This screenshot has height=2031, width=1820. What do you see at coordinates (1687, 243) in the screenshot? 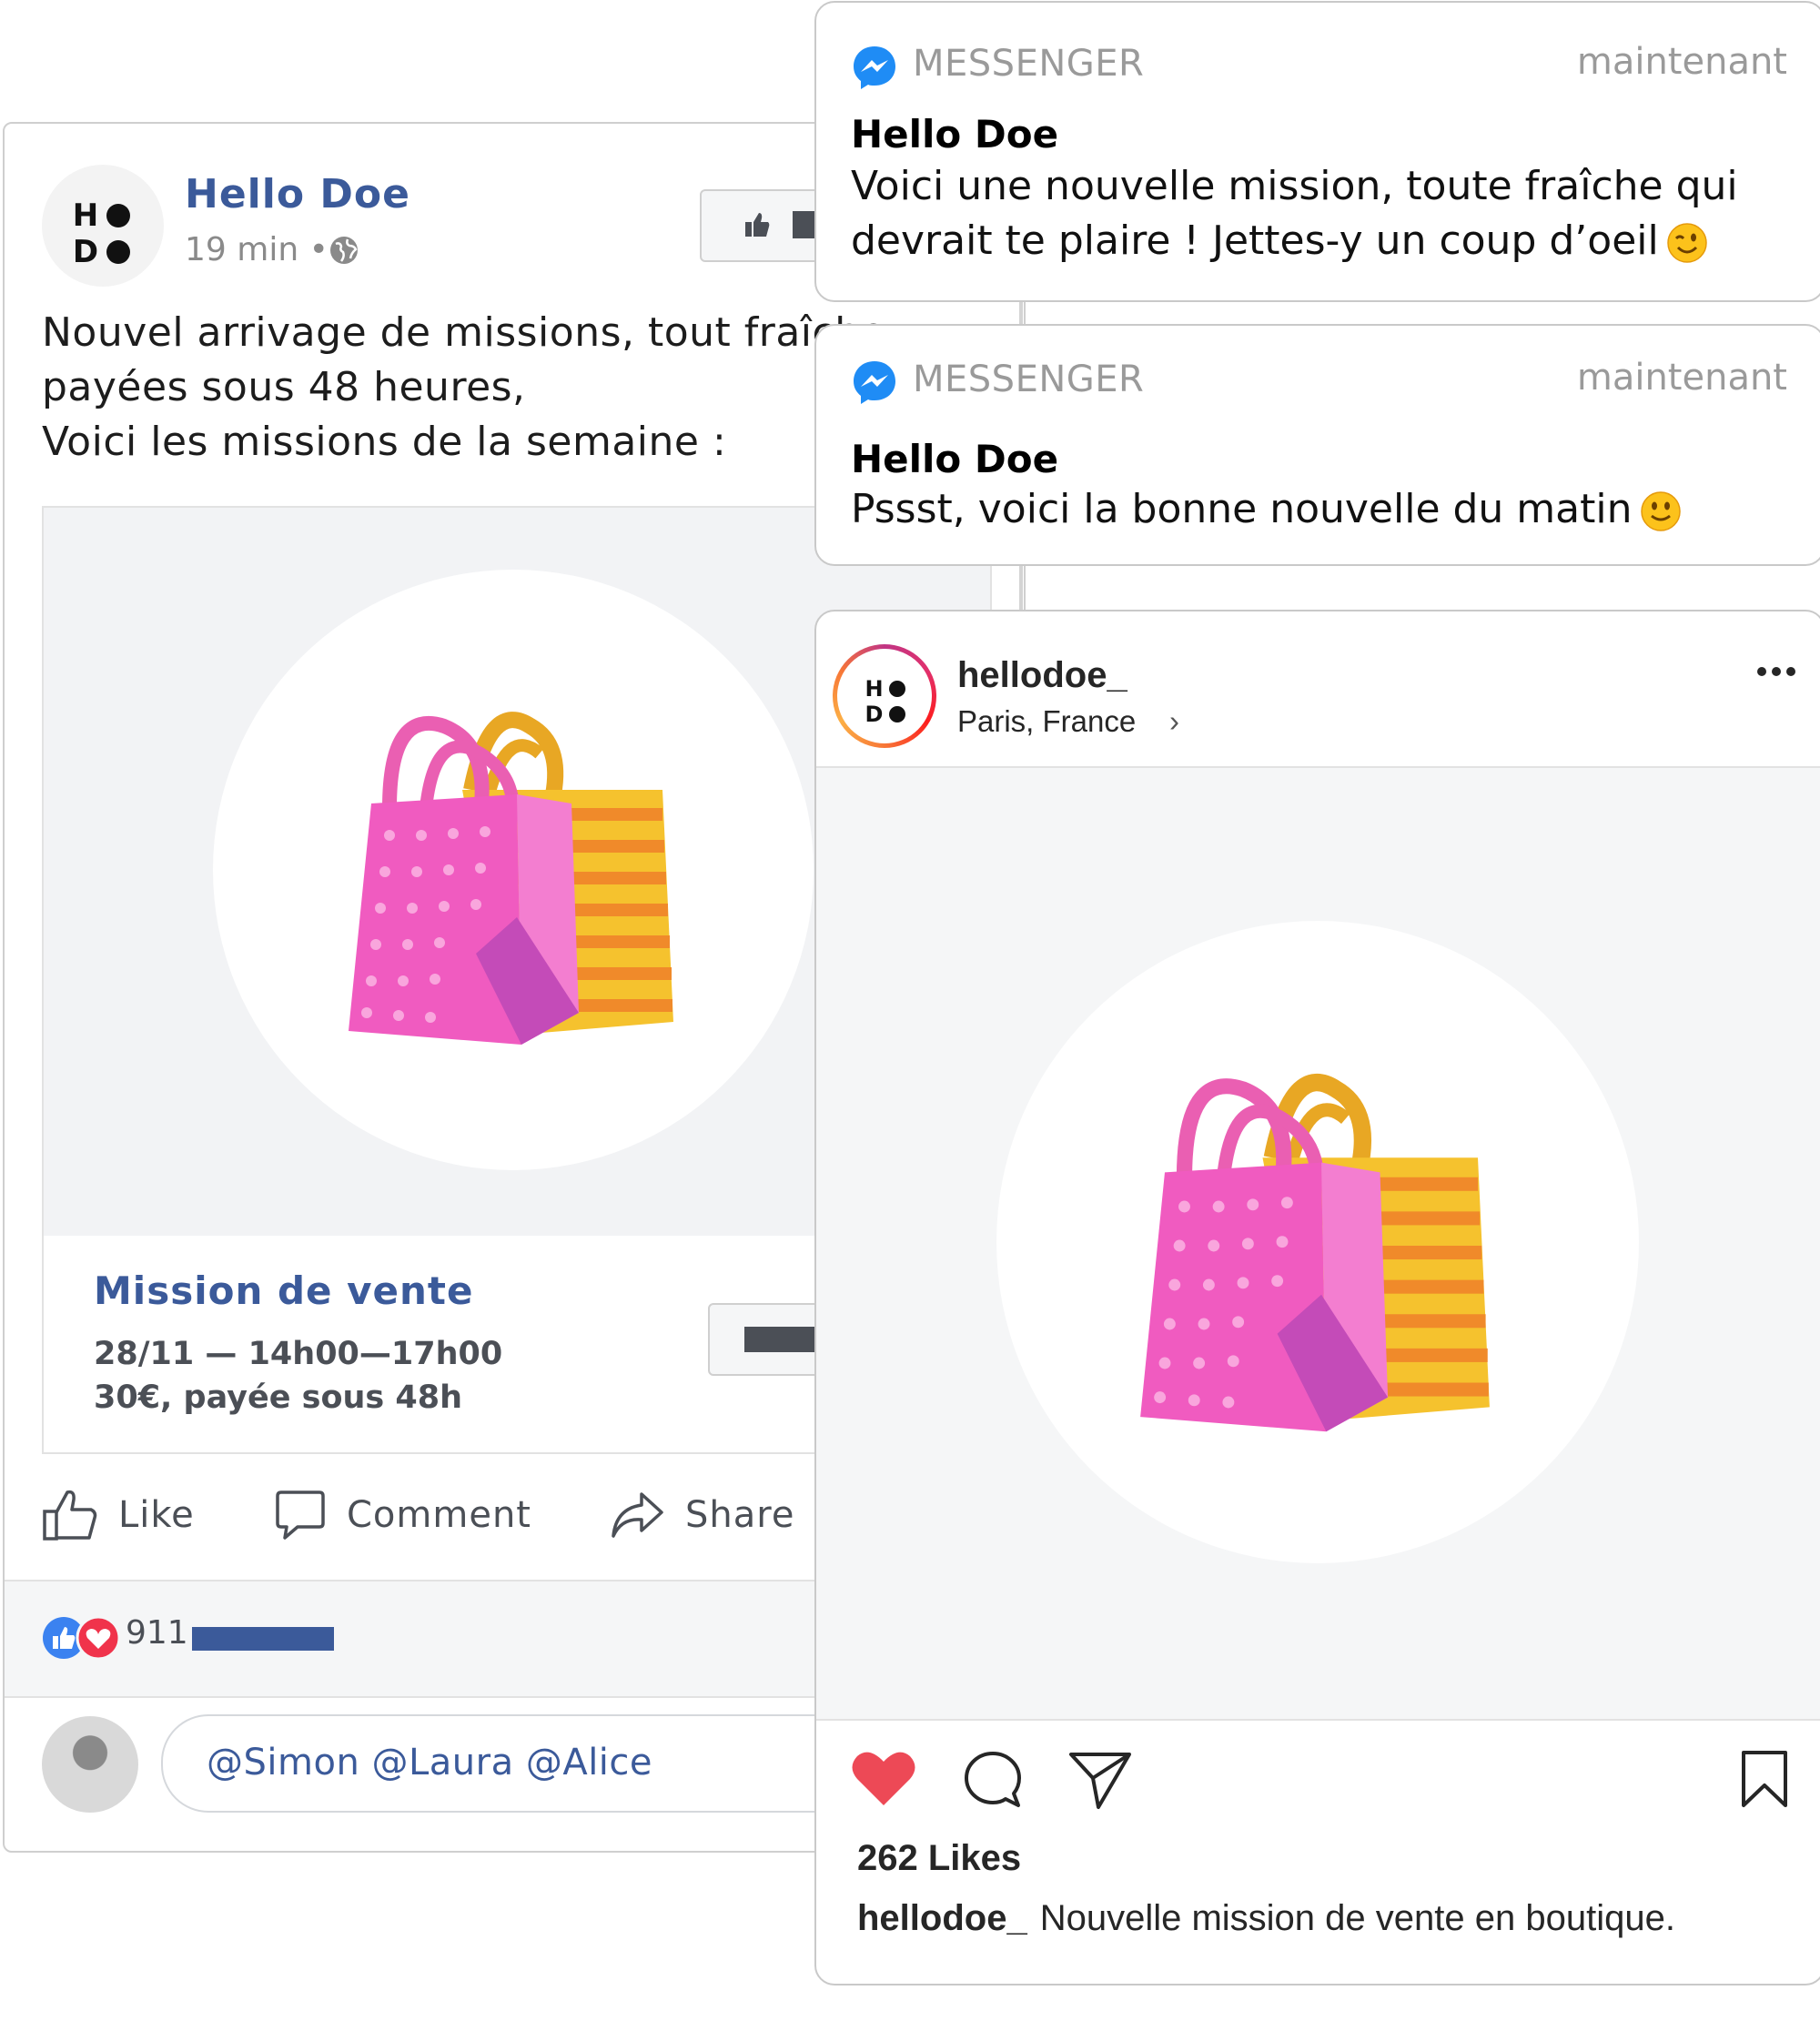
I see `winking-face-icon` at bounding box center [1687, 243].